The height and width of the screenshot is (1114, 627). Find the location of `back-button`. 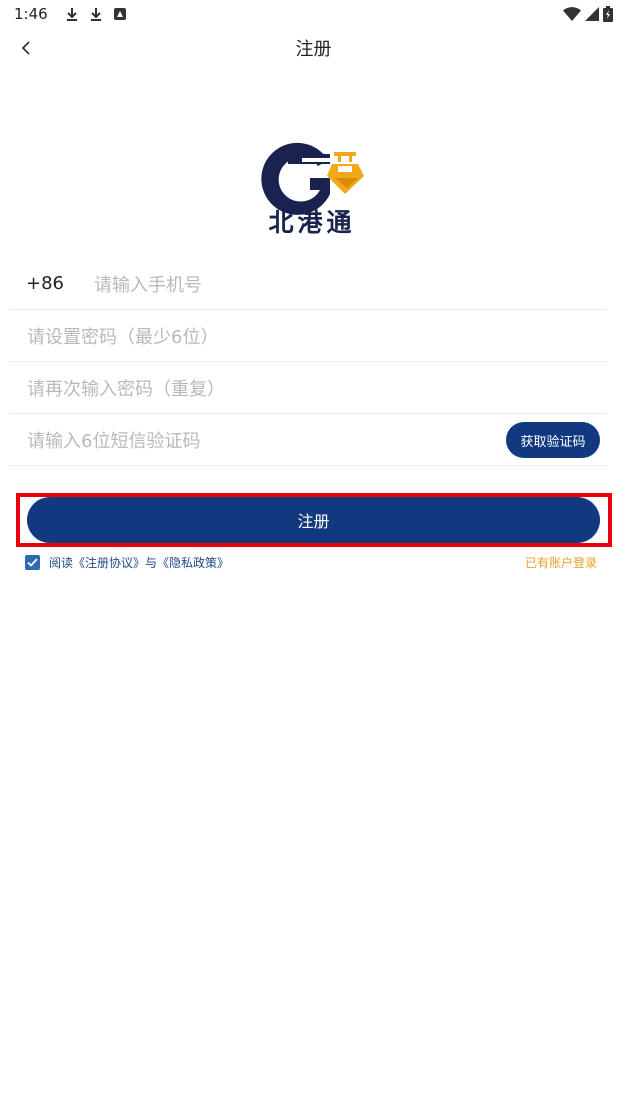

back-button is located at coordinates (26, 48).